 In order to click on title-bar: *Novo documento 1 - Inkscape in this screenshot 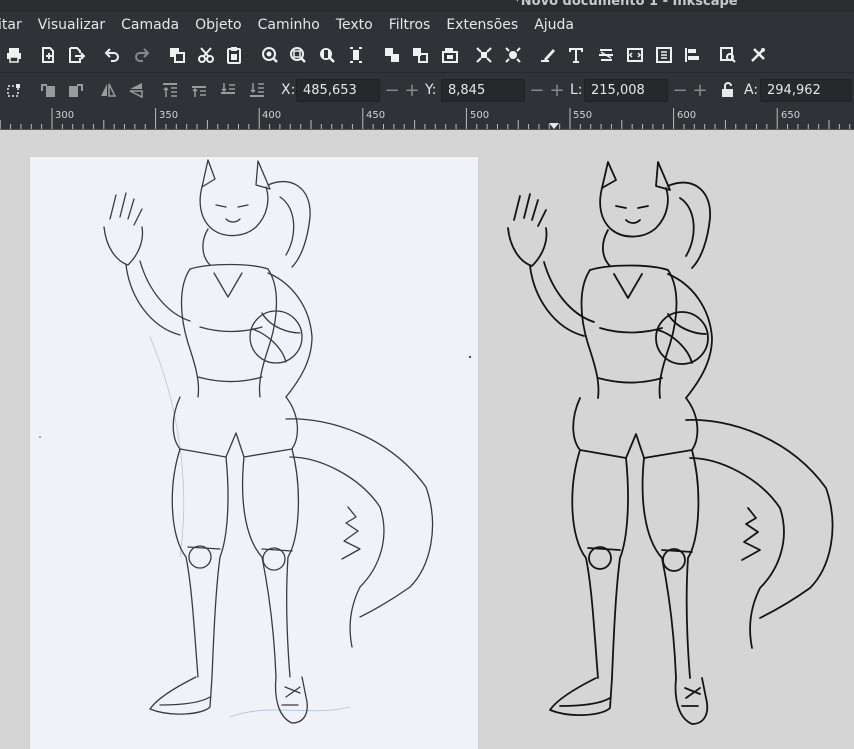, I will do `click(427, 6)`.